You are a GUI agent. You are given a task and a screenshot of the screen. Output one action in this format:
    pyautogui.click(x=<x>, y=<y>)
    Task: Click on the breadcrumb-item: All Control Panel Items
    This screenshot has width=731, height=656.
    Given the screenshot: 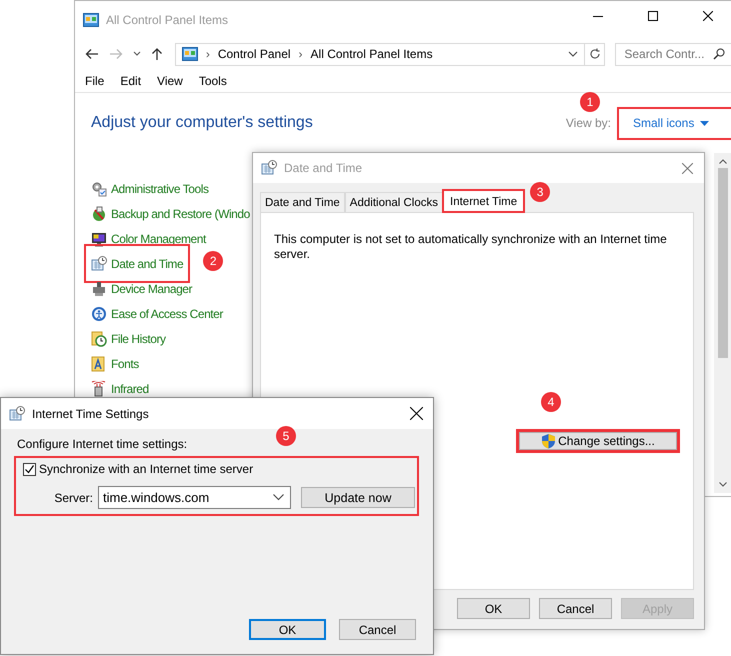 What is the action you would take?
    pyautogui.click(x=371, y=54)
    